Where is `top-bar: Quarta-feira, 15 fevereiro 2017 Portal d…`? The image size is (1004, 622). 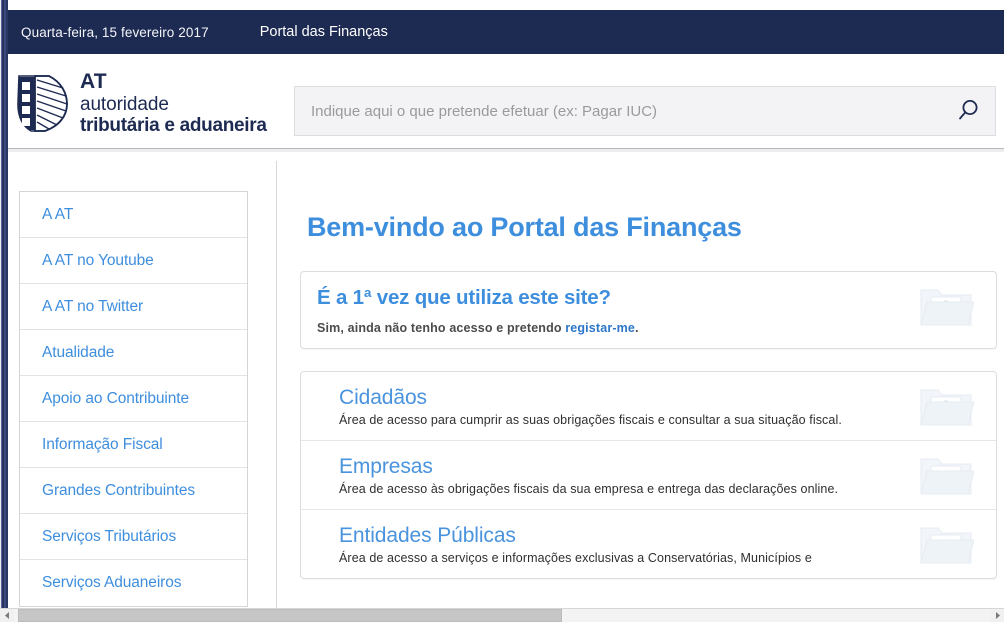
top-bar: Quarta-feira, 15 fevereiro 2017 Portal d… is located at coordinates (506, 32).